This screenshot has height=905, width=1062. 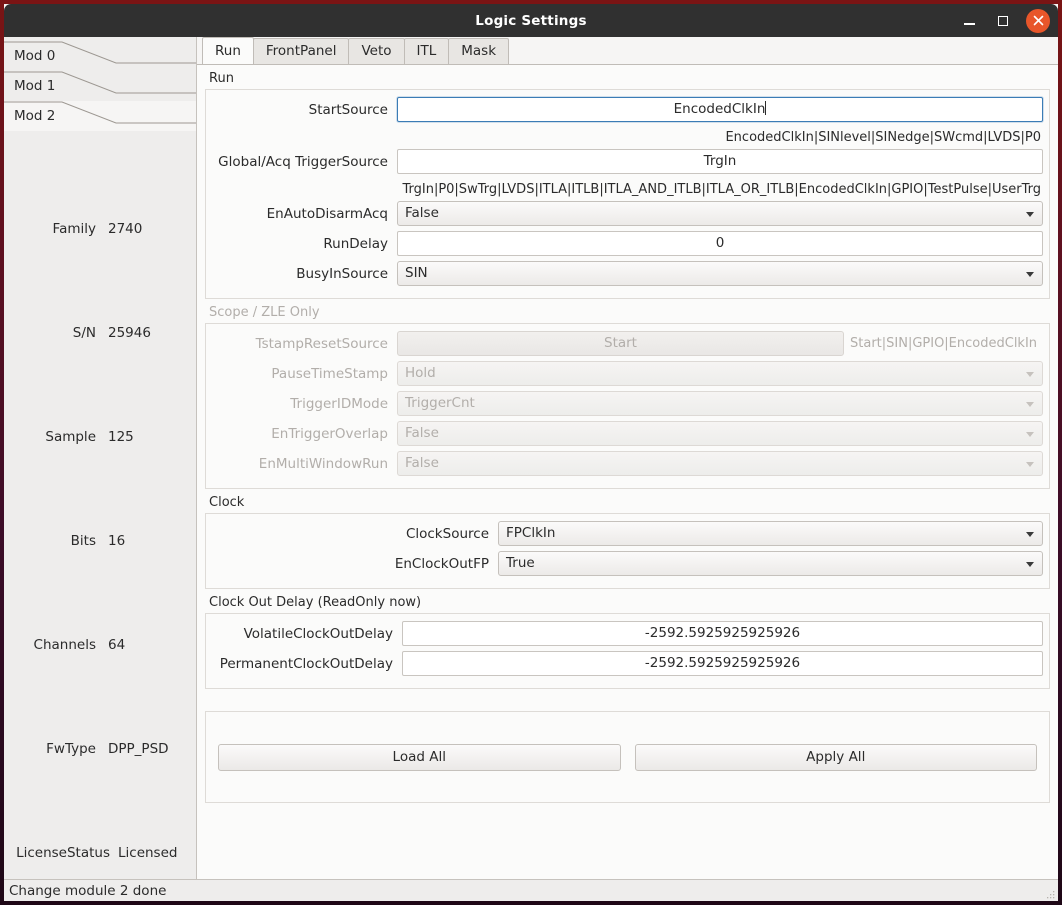 I want to click on busyinsource-label: BusyInSource, so click(x=342, y=273).